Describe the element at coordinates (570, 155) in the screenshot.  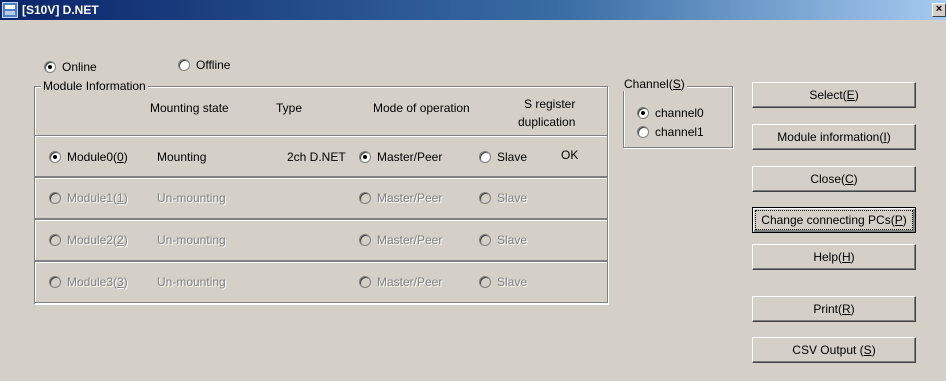
I see `module0-sreg: OK` at that location.